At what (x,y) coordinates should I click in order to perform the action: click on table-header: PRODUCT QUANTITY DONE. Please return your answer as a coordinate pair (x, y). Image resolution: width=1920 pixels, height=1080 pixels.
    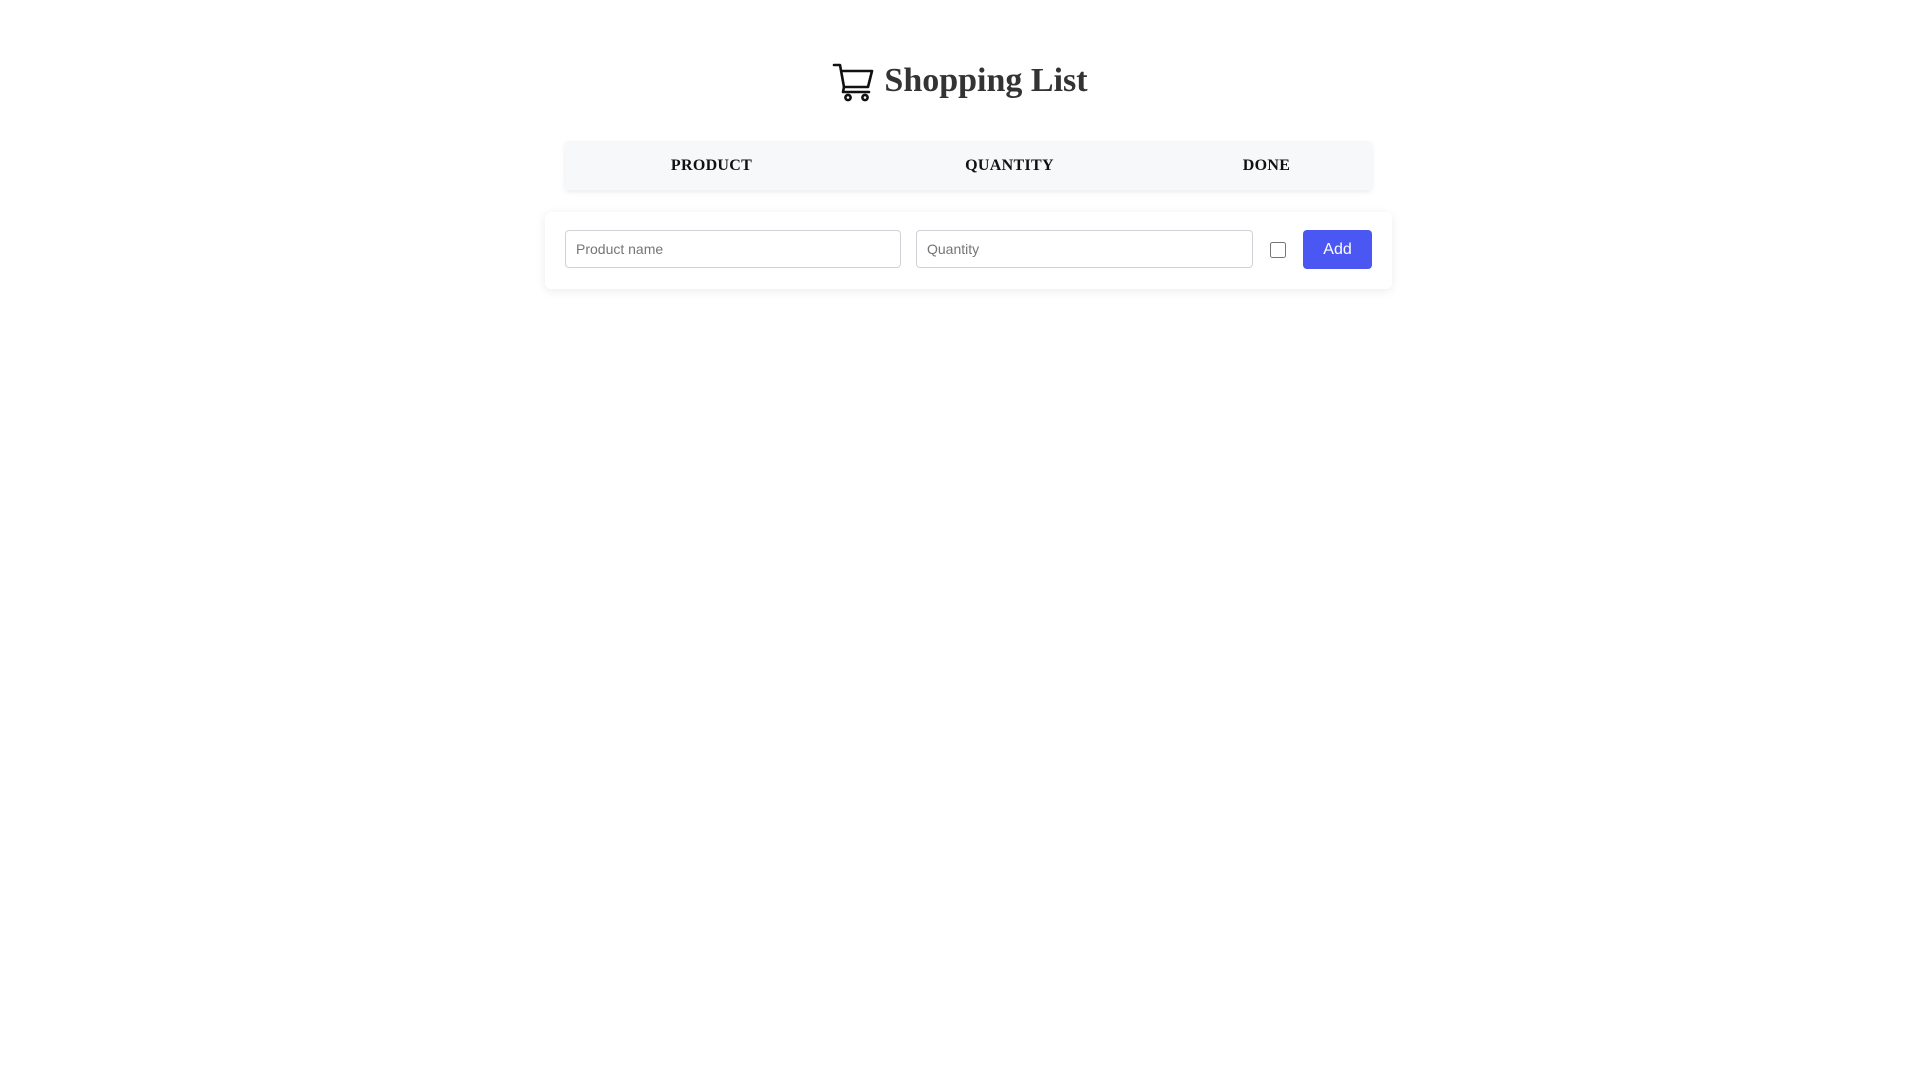
    Looking at the image, I should click on (968, 165).